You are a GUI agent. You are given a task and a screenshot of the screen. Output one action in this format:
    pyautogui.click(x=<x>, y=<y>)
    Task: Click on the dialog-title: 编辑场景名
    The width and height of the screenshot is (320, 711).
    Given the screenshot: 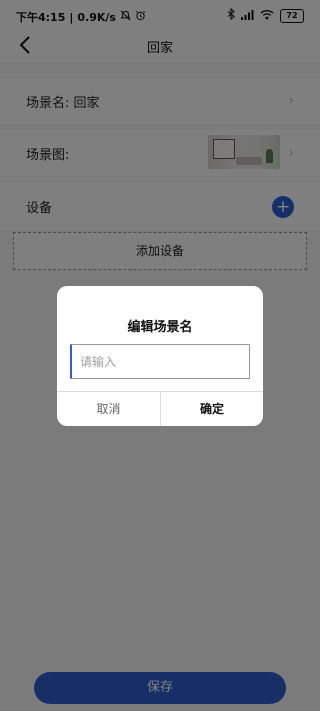 What is the action you would take?
    pyautogui.click(x=160, y=327)
    